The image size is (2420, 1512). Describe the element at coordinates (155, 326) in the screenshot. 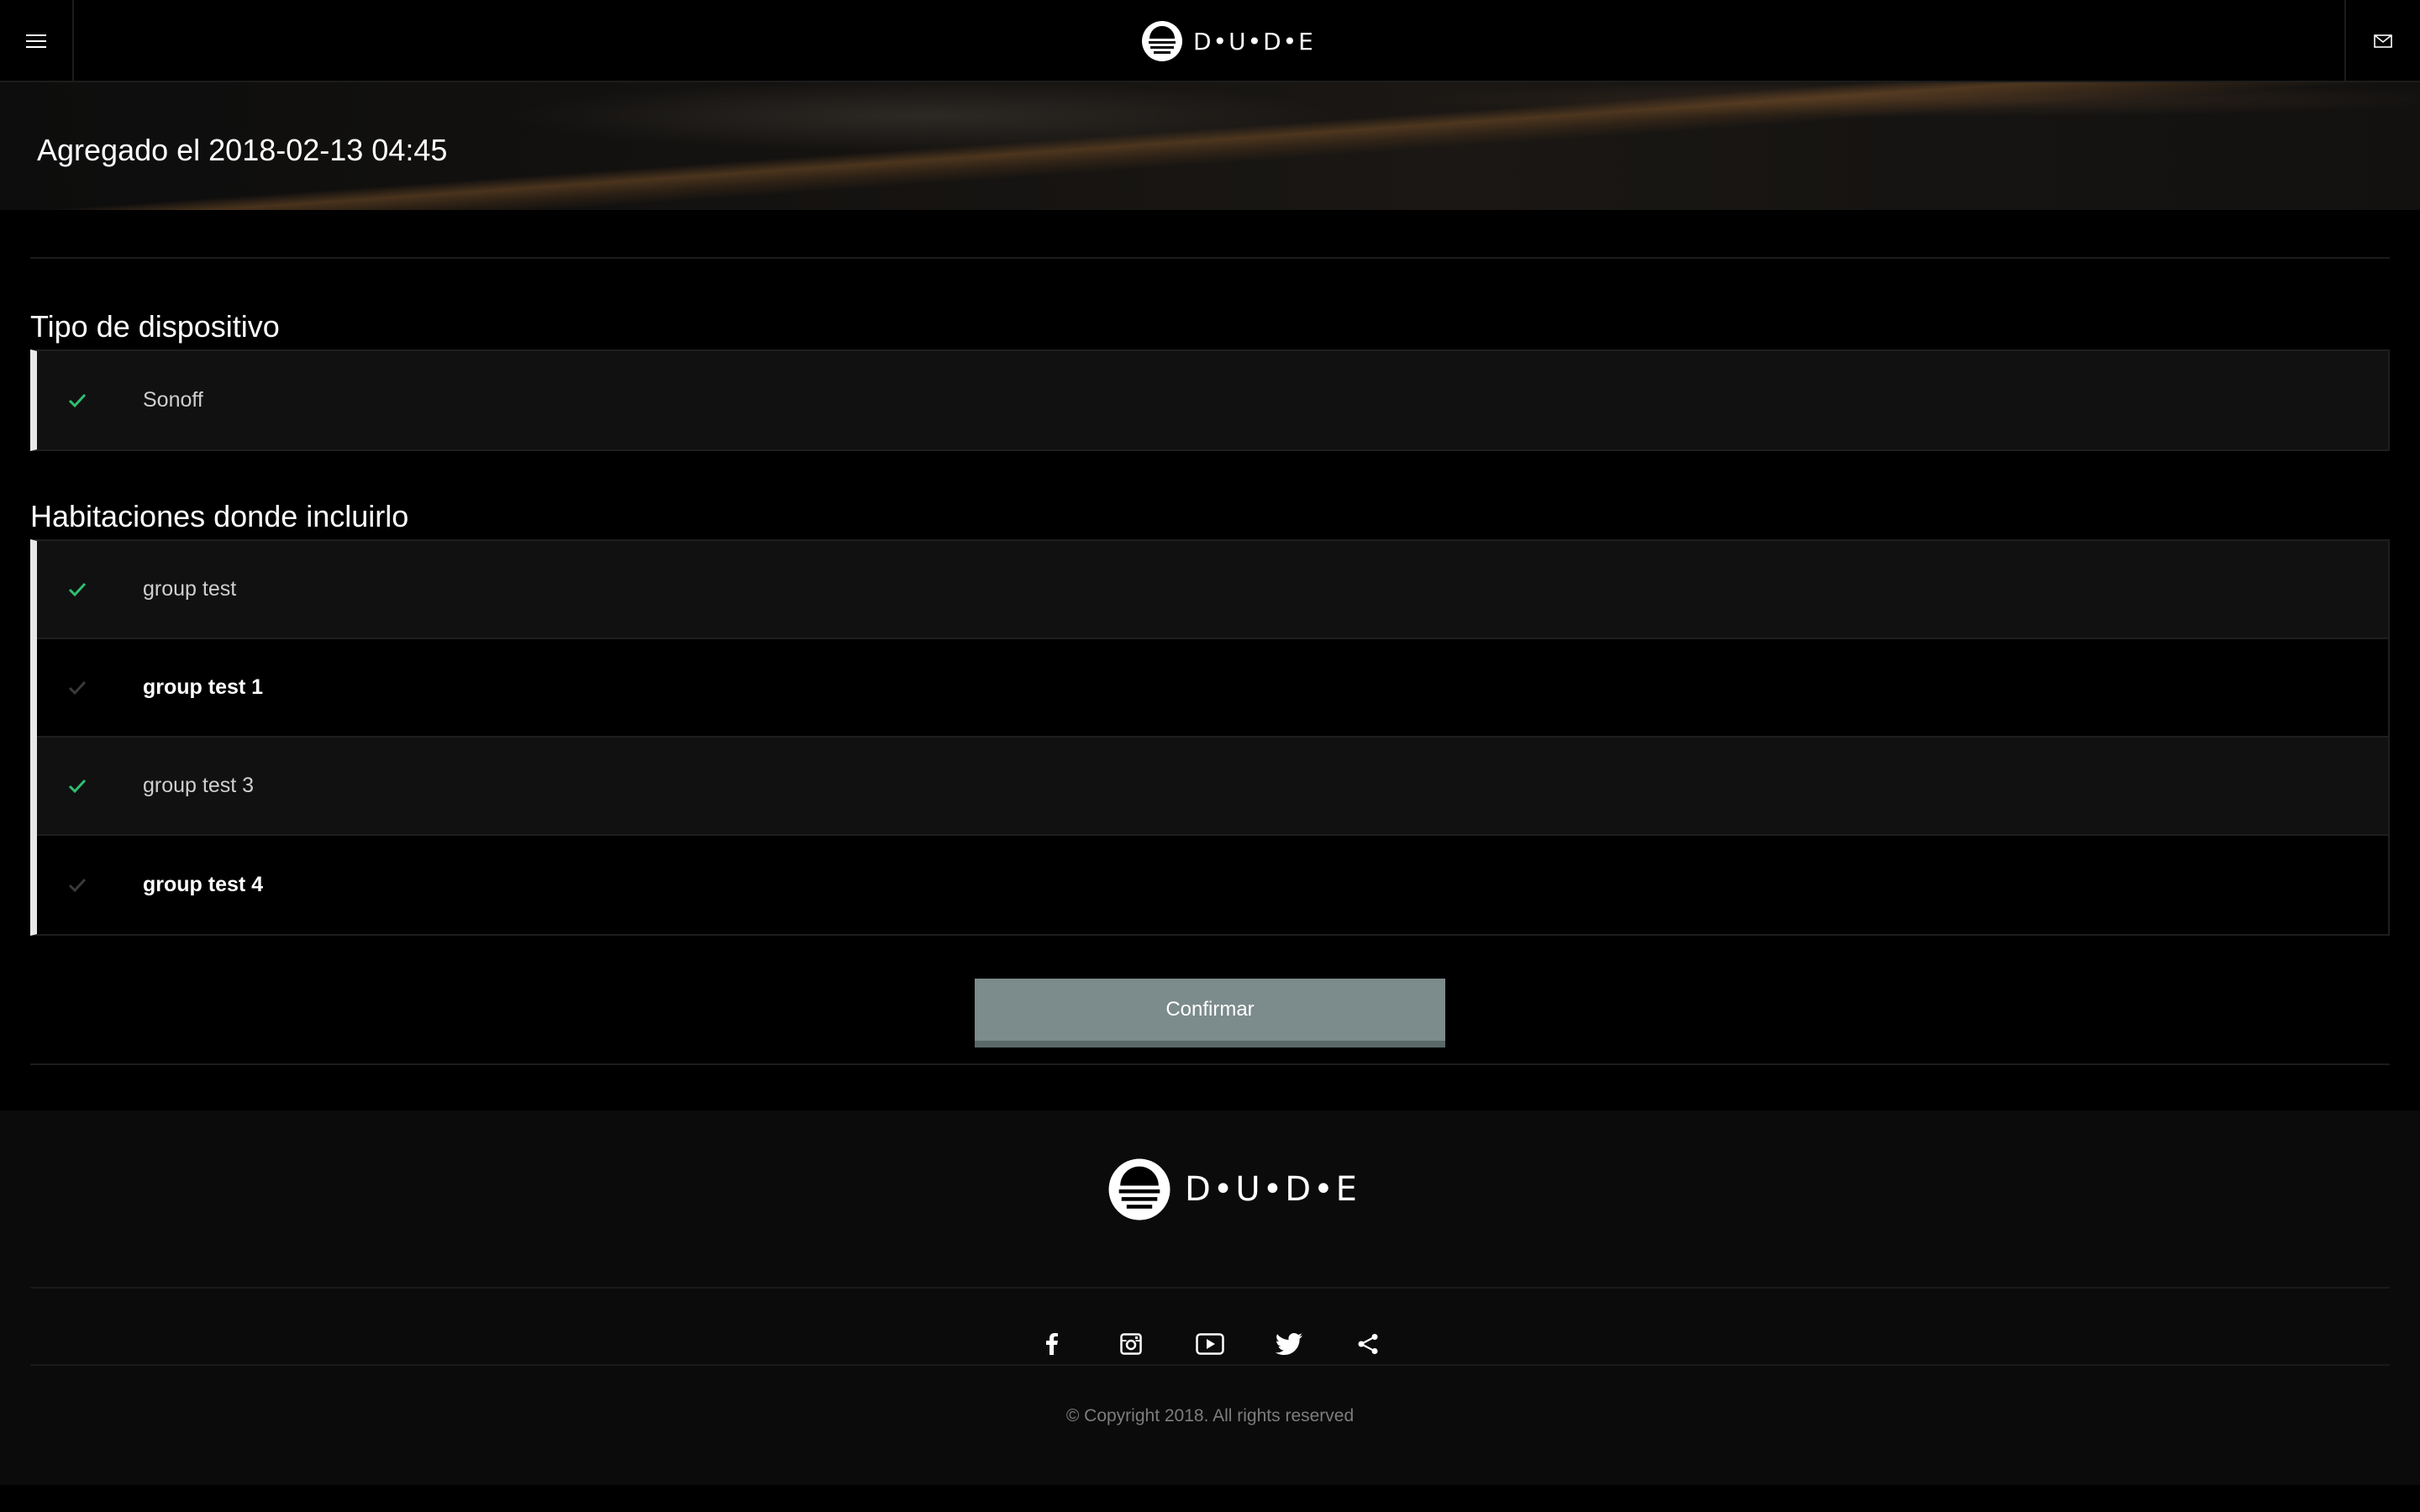

I see `device-type-title: Tipo de dispositivo` at that location.